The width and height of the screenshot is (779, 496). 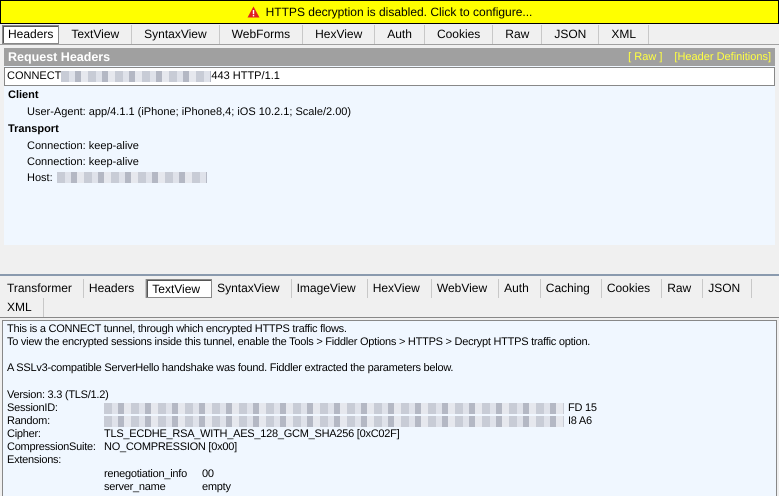 I want to click on field-value: TLS_ECDHE_RSA_WITH_AES_128_GCM_SHA256 [0xC02F], so click(x=252, y=435).